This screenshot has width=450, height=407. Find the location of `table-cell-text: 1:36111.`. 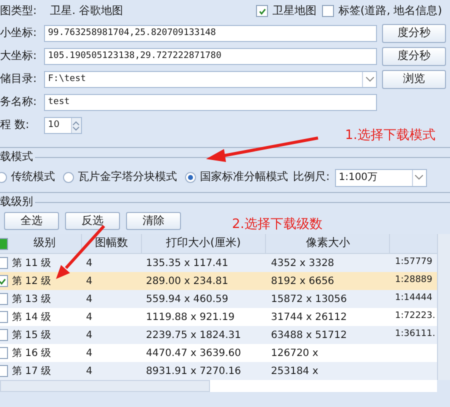

table-cell-text: 1:36111. is located at coordinates (415, 335).